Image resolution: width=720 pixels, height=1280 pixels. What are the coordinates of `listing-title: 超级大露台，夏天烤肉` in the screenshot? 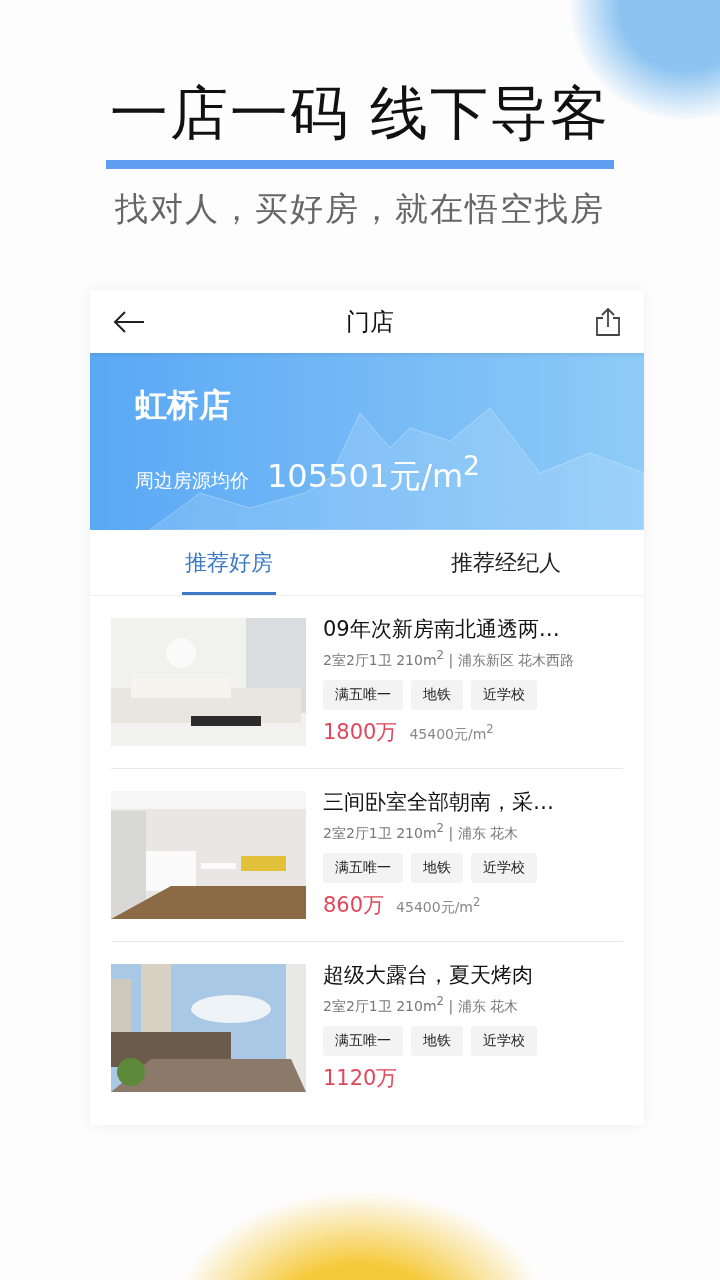 It's located at (430, 975).